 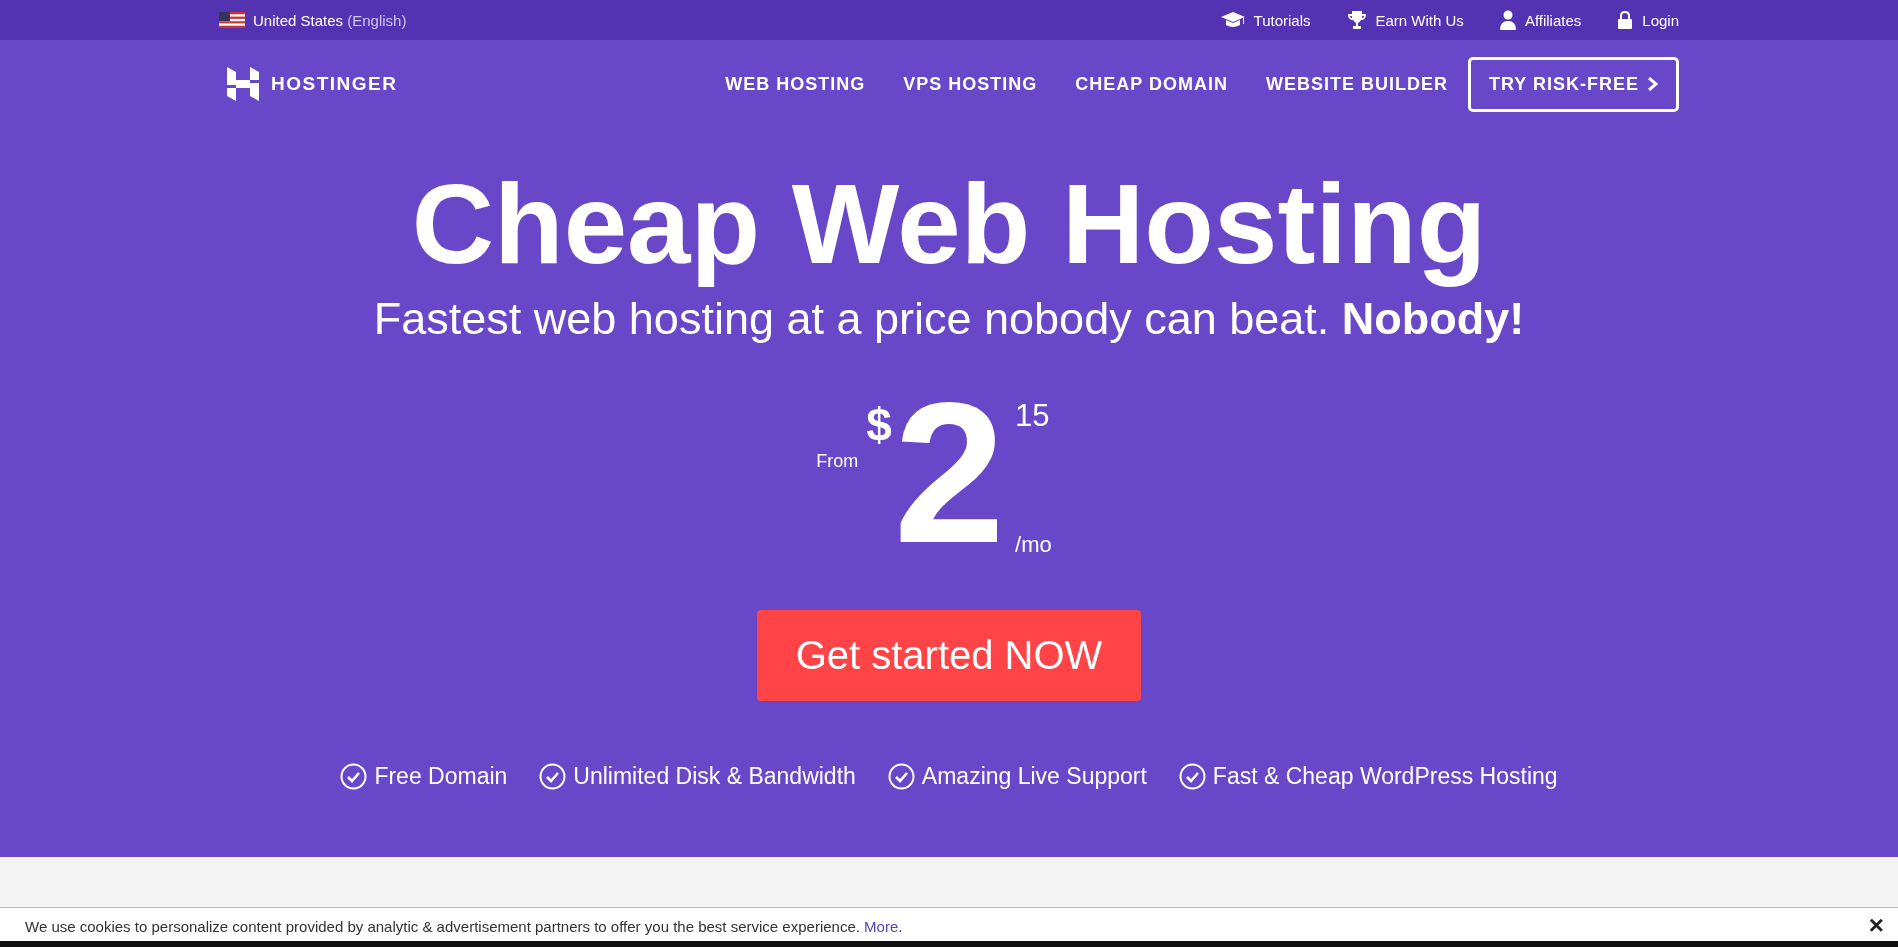 I want to click on feature-text: Amazing Live Support, so click(x=1034, y=776).